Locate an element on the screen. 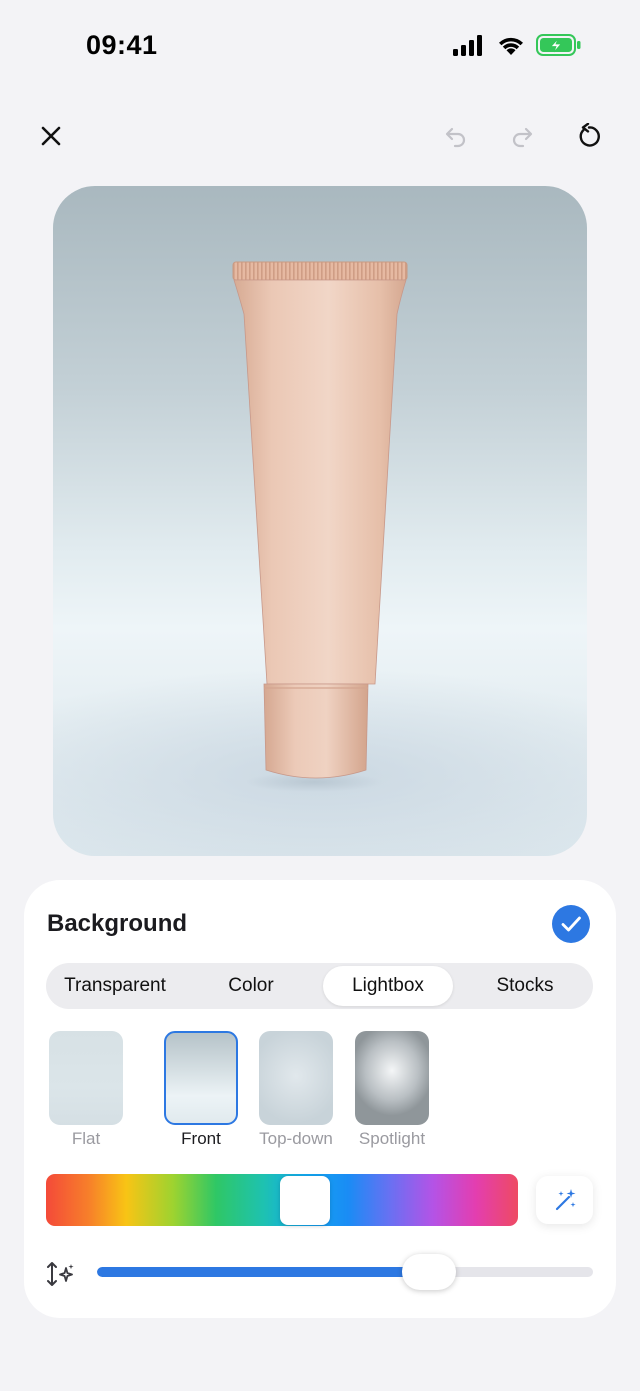 Image resolution: width=640 pixels, height=1391 pixels. redo-icon is located at coordinates (522, 137).